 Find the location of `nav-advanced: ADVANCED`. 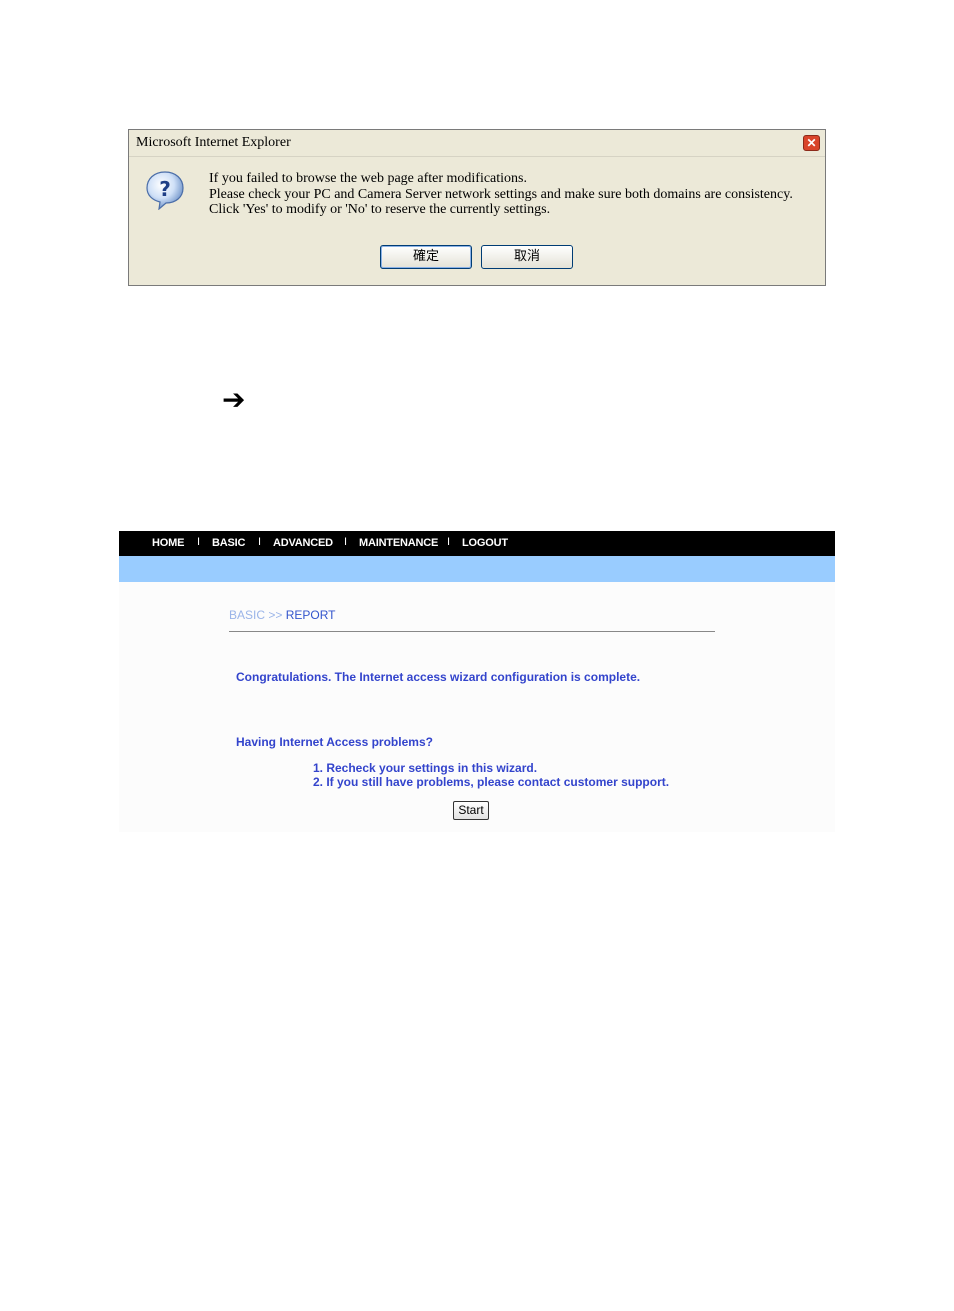

nav-advanced: ADVANCED is located at coordinates (303, 543).